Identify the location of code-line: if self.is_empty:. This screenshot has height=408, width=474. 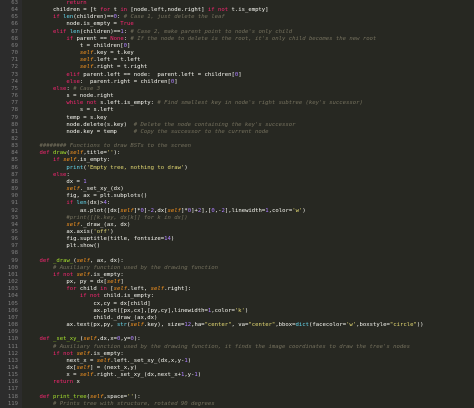
(250, 160).